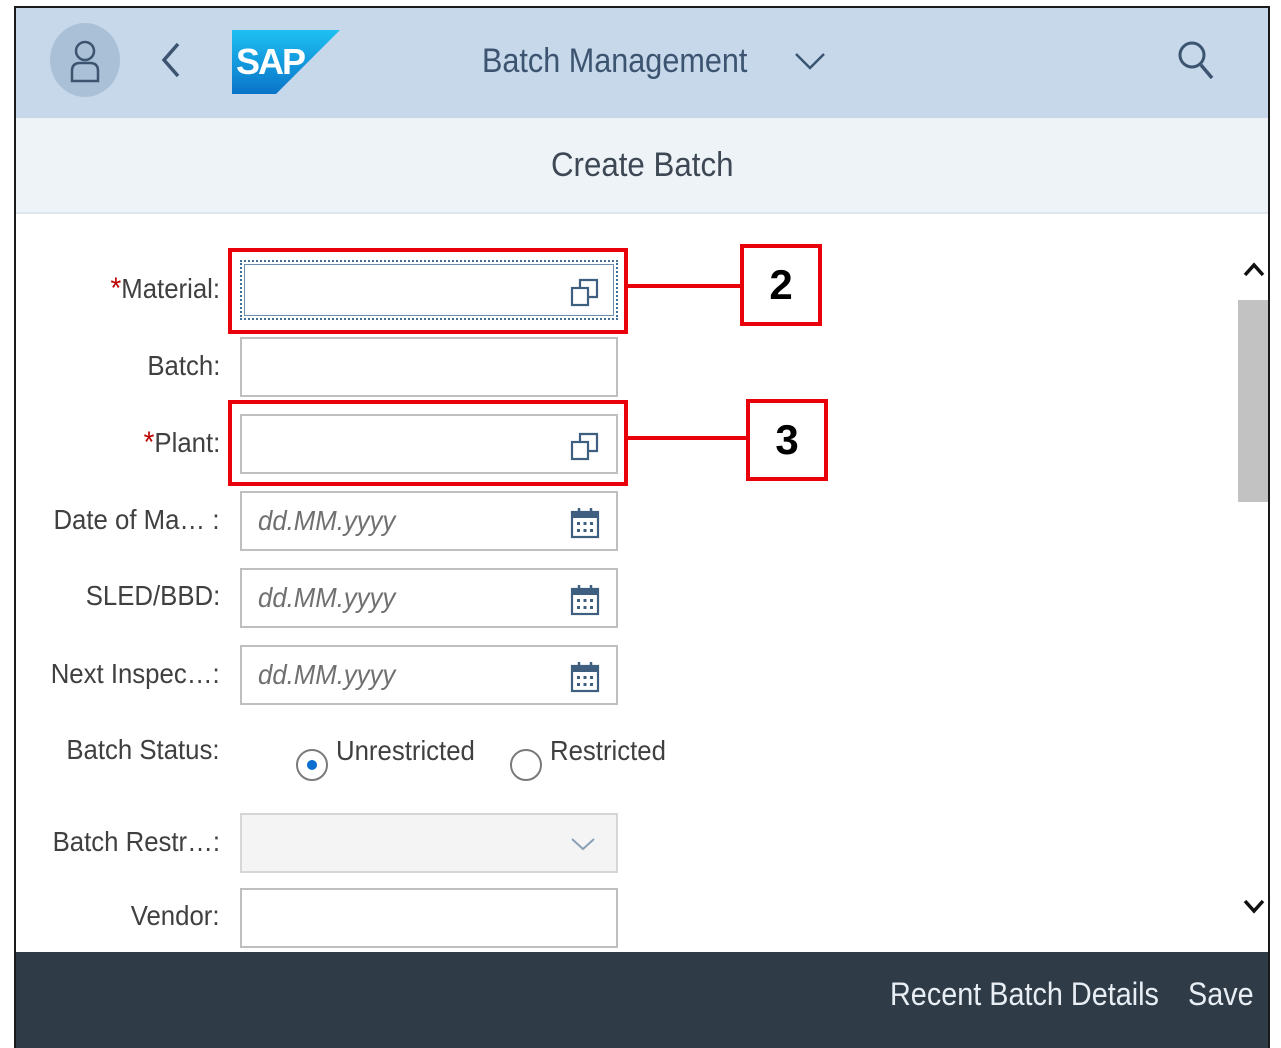 The image size is (1281, 1048). Describe the element at coordinates (270, 61) in the screenshot. I see `sap-logo-text: SAP` at that location.